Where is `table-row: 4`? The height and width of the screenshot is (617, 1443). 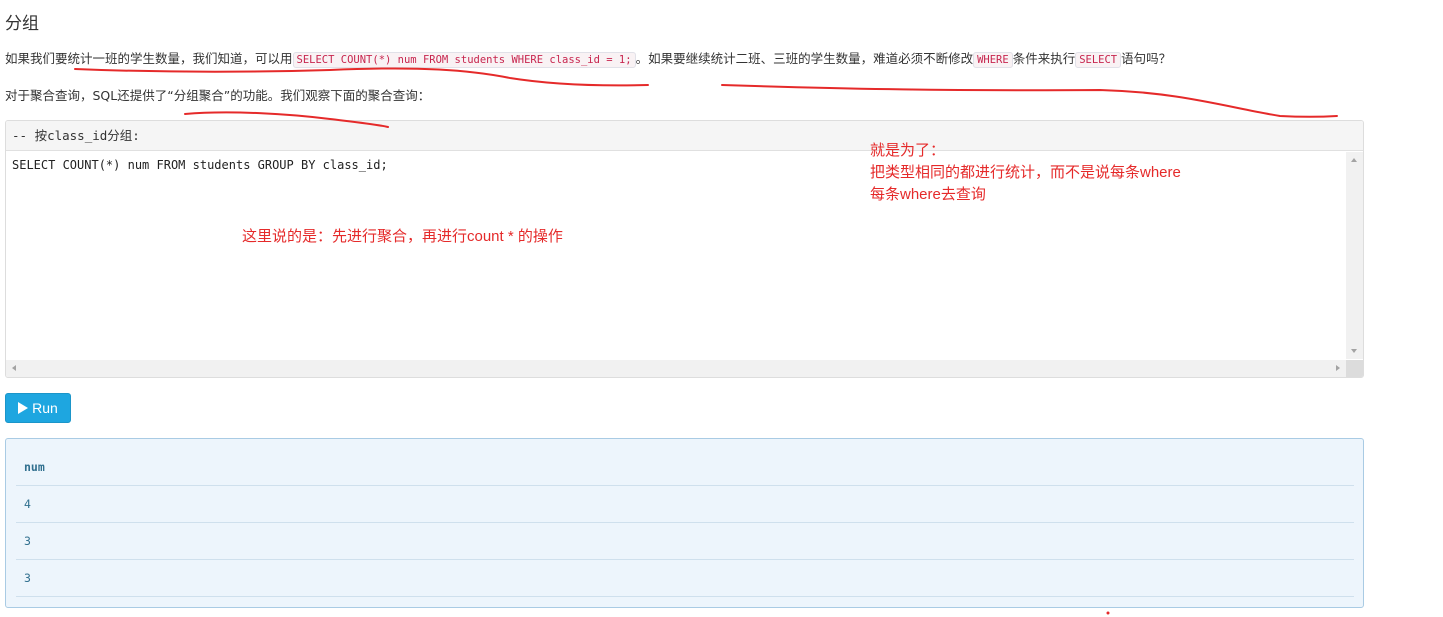
table-row: 4 is located at coordinates (685, 504).